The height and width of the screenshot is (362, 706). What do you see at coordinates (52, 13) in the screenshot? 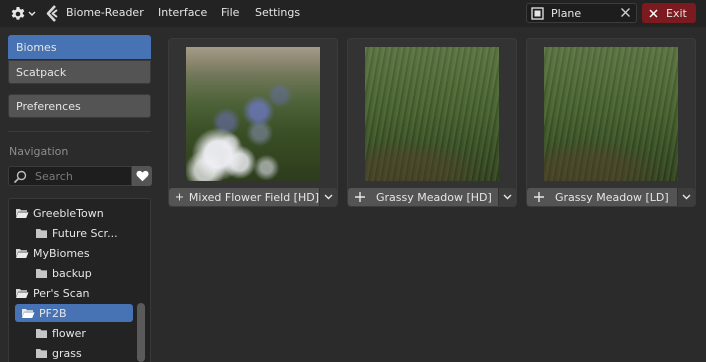
I see `biome-reader-logo-icon` at bounding box center [52, 13].